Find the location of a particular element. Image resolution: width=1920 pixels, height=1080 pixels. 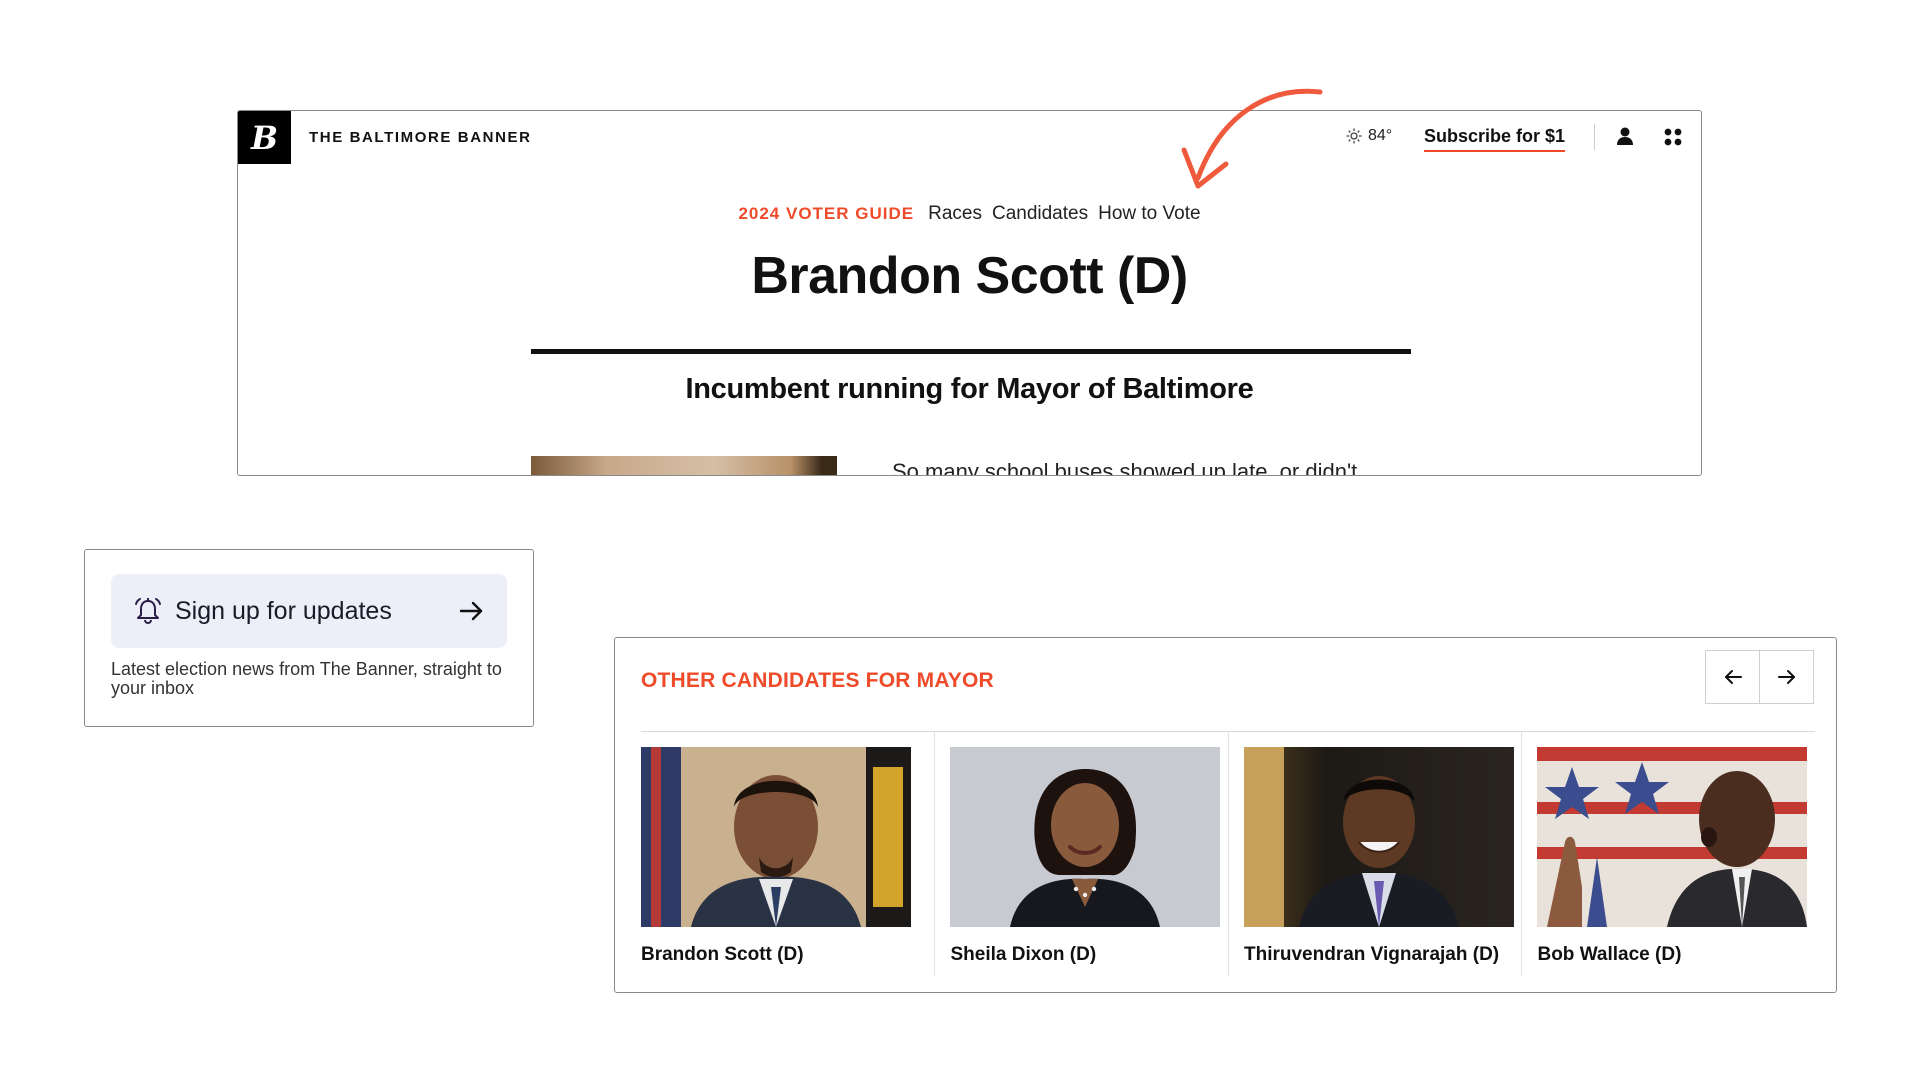

candidate-name: Brandon Scott (D) is located at coordinates (722, 955).